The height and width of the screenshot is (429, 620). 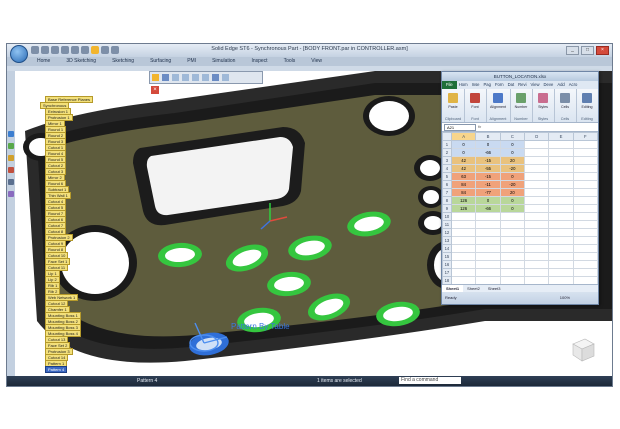 What do you see at coordinates (447, 264) in the screenshot?
I see `row-header: 16` at bounding box center [447, 264].